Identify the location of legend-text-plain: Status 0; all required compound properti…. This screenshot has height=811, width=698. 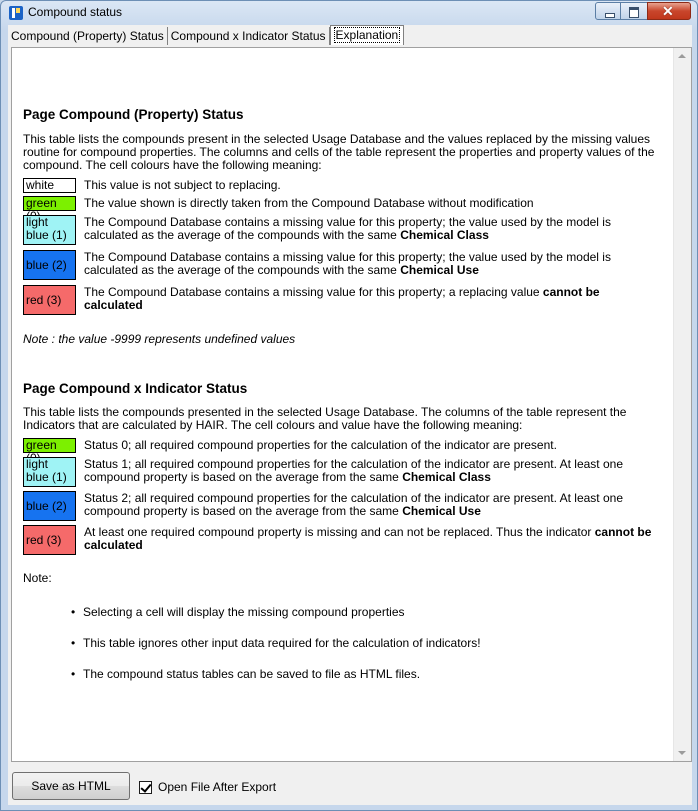
(320, 445).